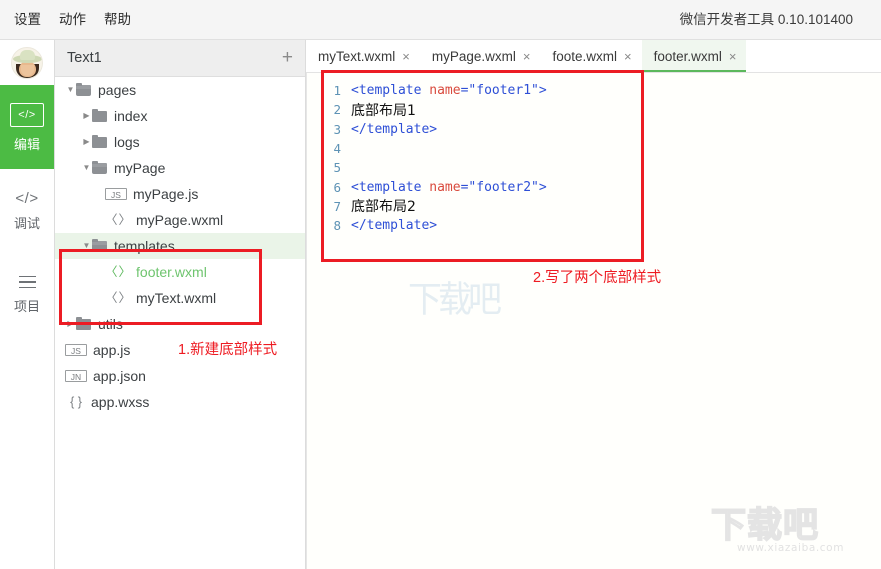 The image size is (881, 569). Describe the element at coordinates (166, 194) in the screenshot. I see `tree-item-label: myPage.js` at that location.